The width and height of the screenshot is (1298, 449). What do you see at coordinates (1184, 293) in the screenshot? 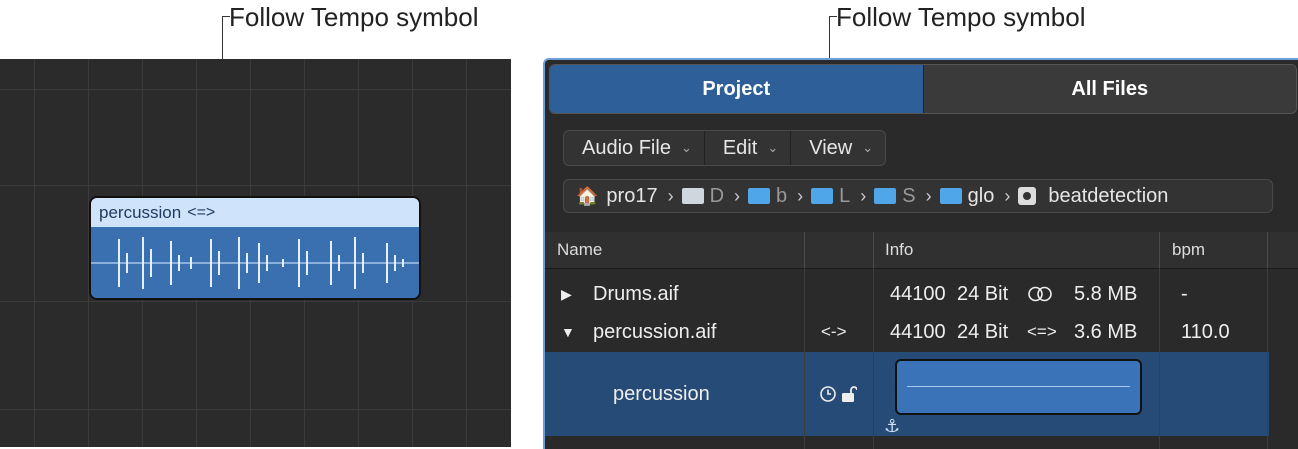
I see `bpm-value: -` at bounding box center [1184, 293].